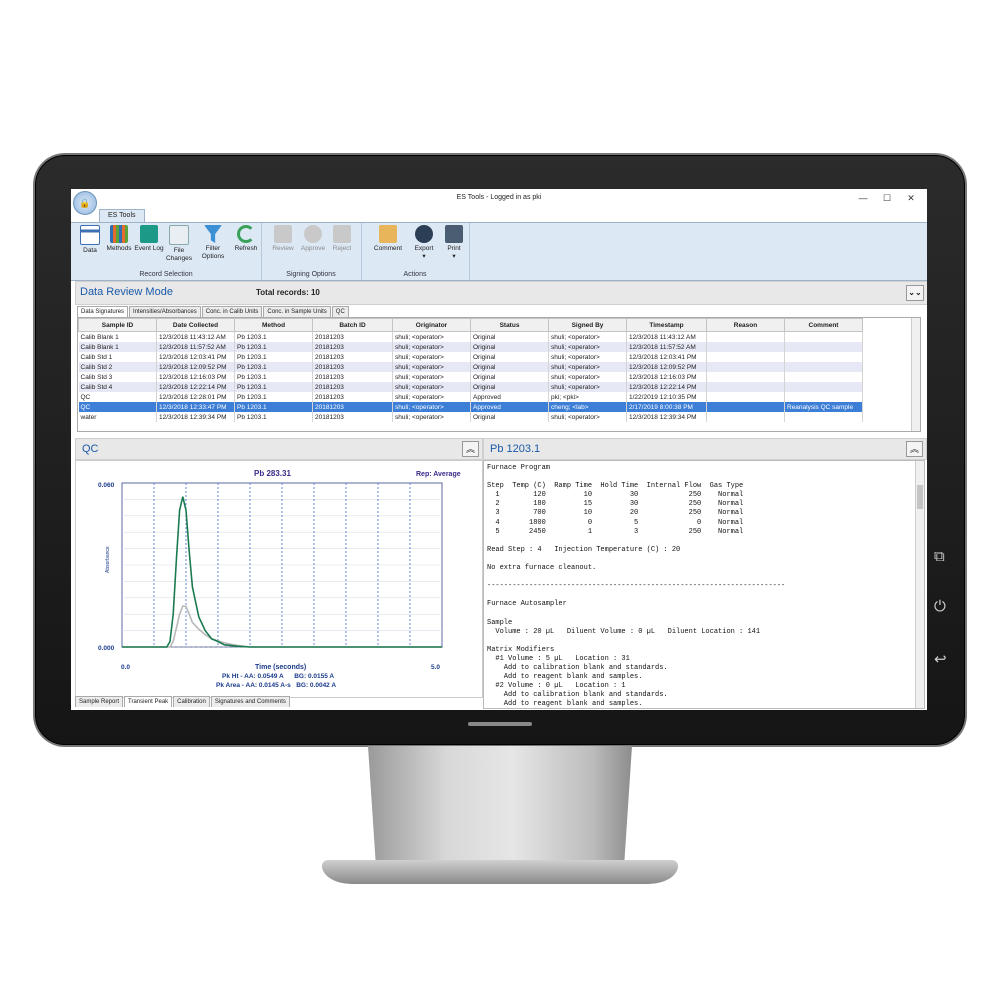 This screenshot has width=1000, height=1000. Describe the element at coordinates (587, 397) in the screenshot. I see `table-cell: pki; <pki>` at that location.